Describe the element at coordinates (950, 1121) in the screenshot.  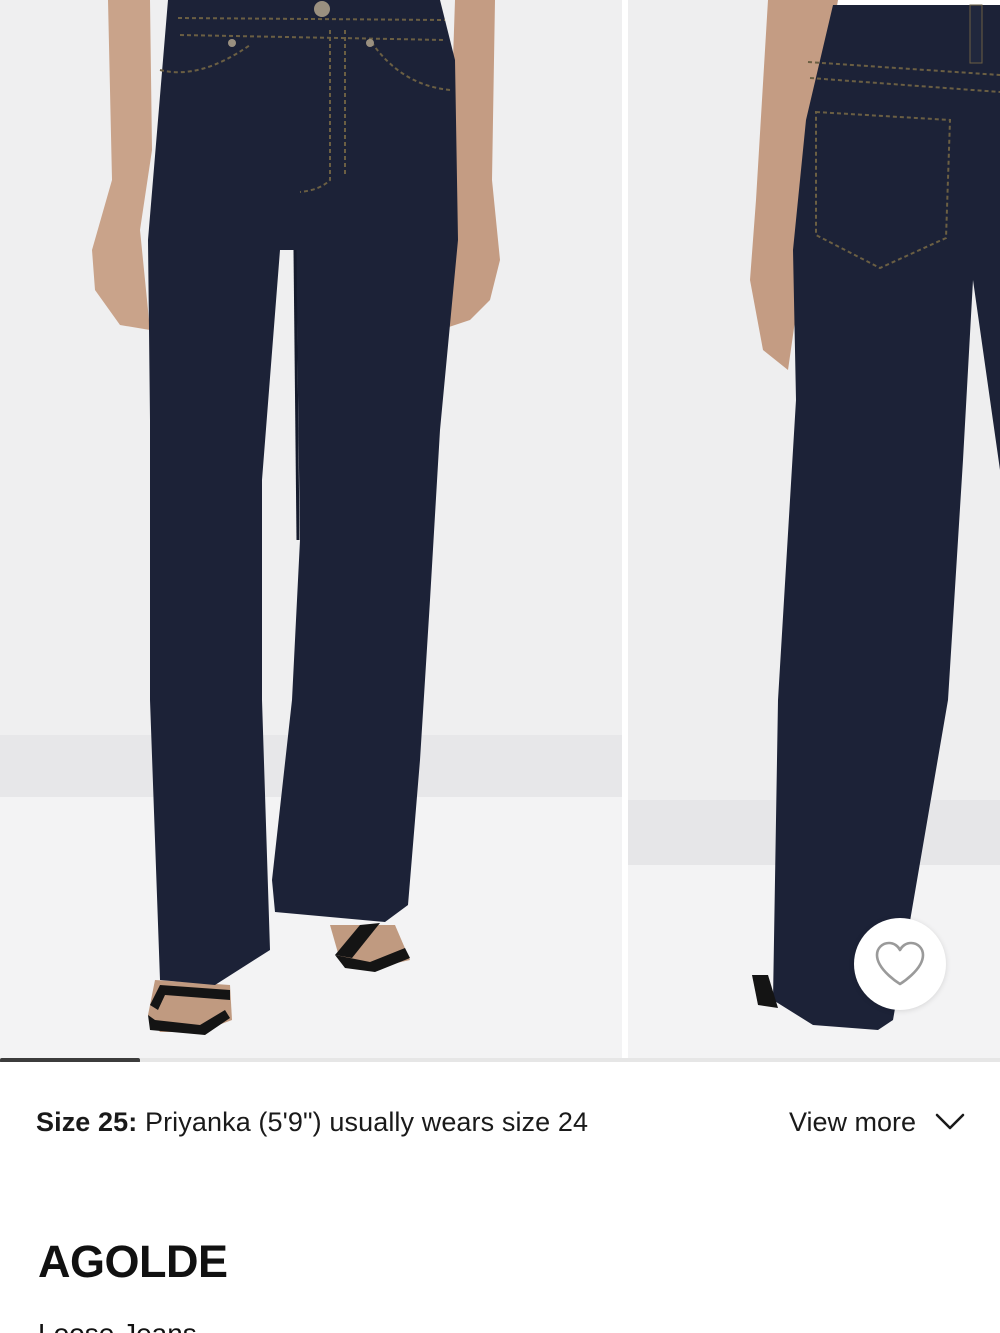
I see `chevron-down-icon` at that location.